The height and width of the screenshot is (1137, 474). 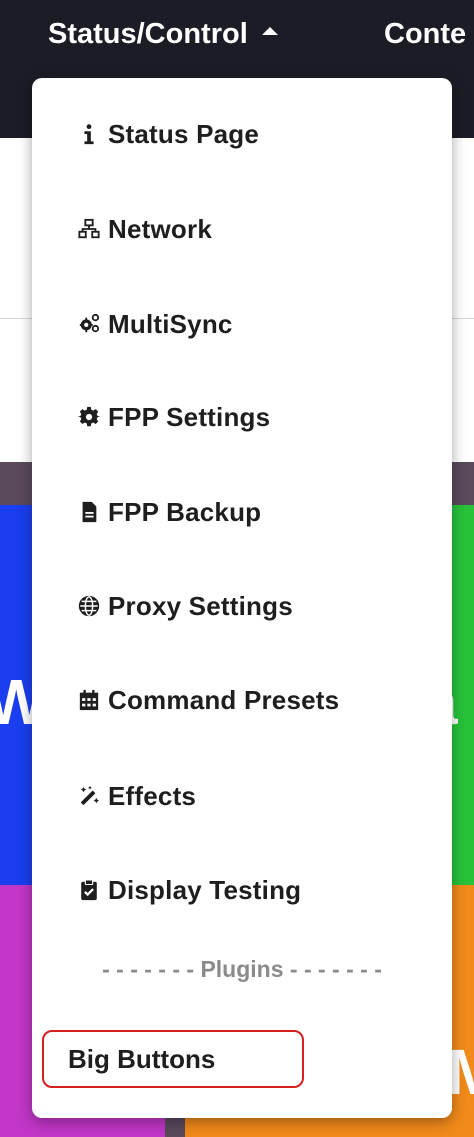 I want to click on menu-item-big-buttons: Big Buttons, so click(x=173, y=1059).